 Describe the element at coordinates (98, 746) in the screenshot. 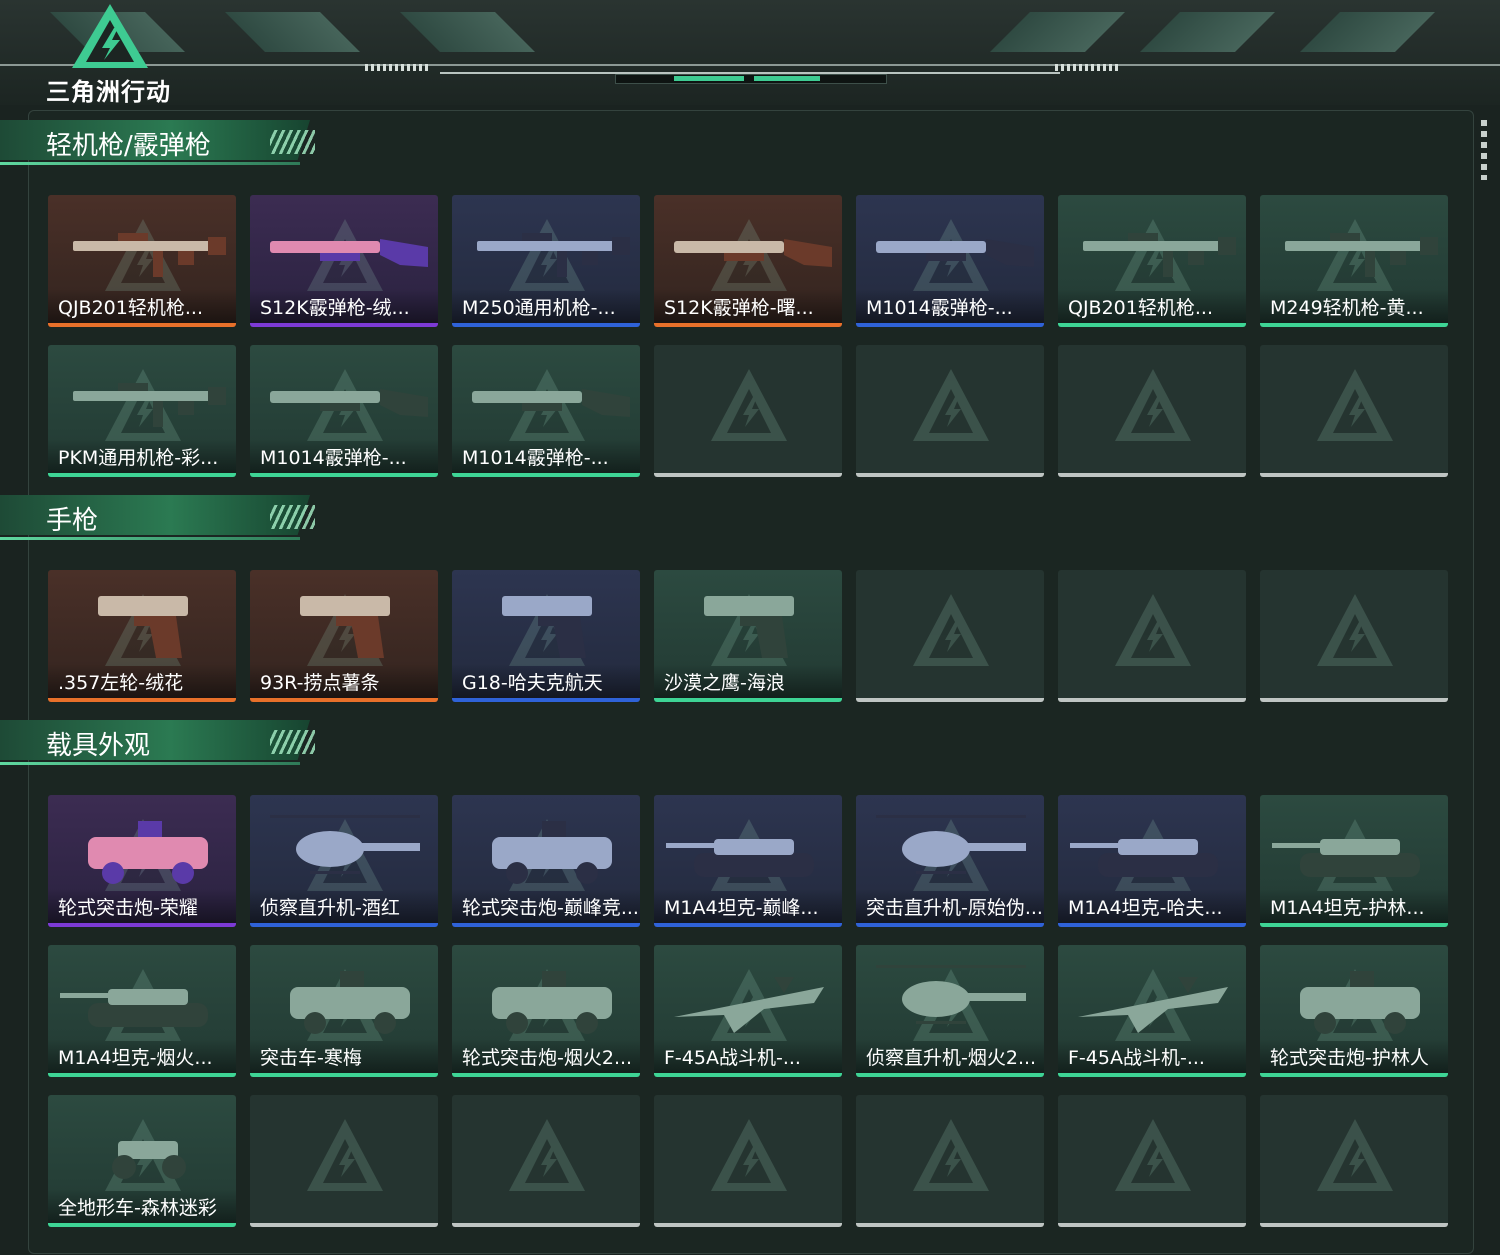

I see `section-title: 载具外观` at that location.